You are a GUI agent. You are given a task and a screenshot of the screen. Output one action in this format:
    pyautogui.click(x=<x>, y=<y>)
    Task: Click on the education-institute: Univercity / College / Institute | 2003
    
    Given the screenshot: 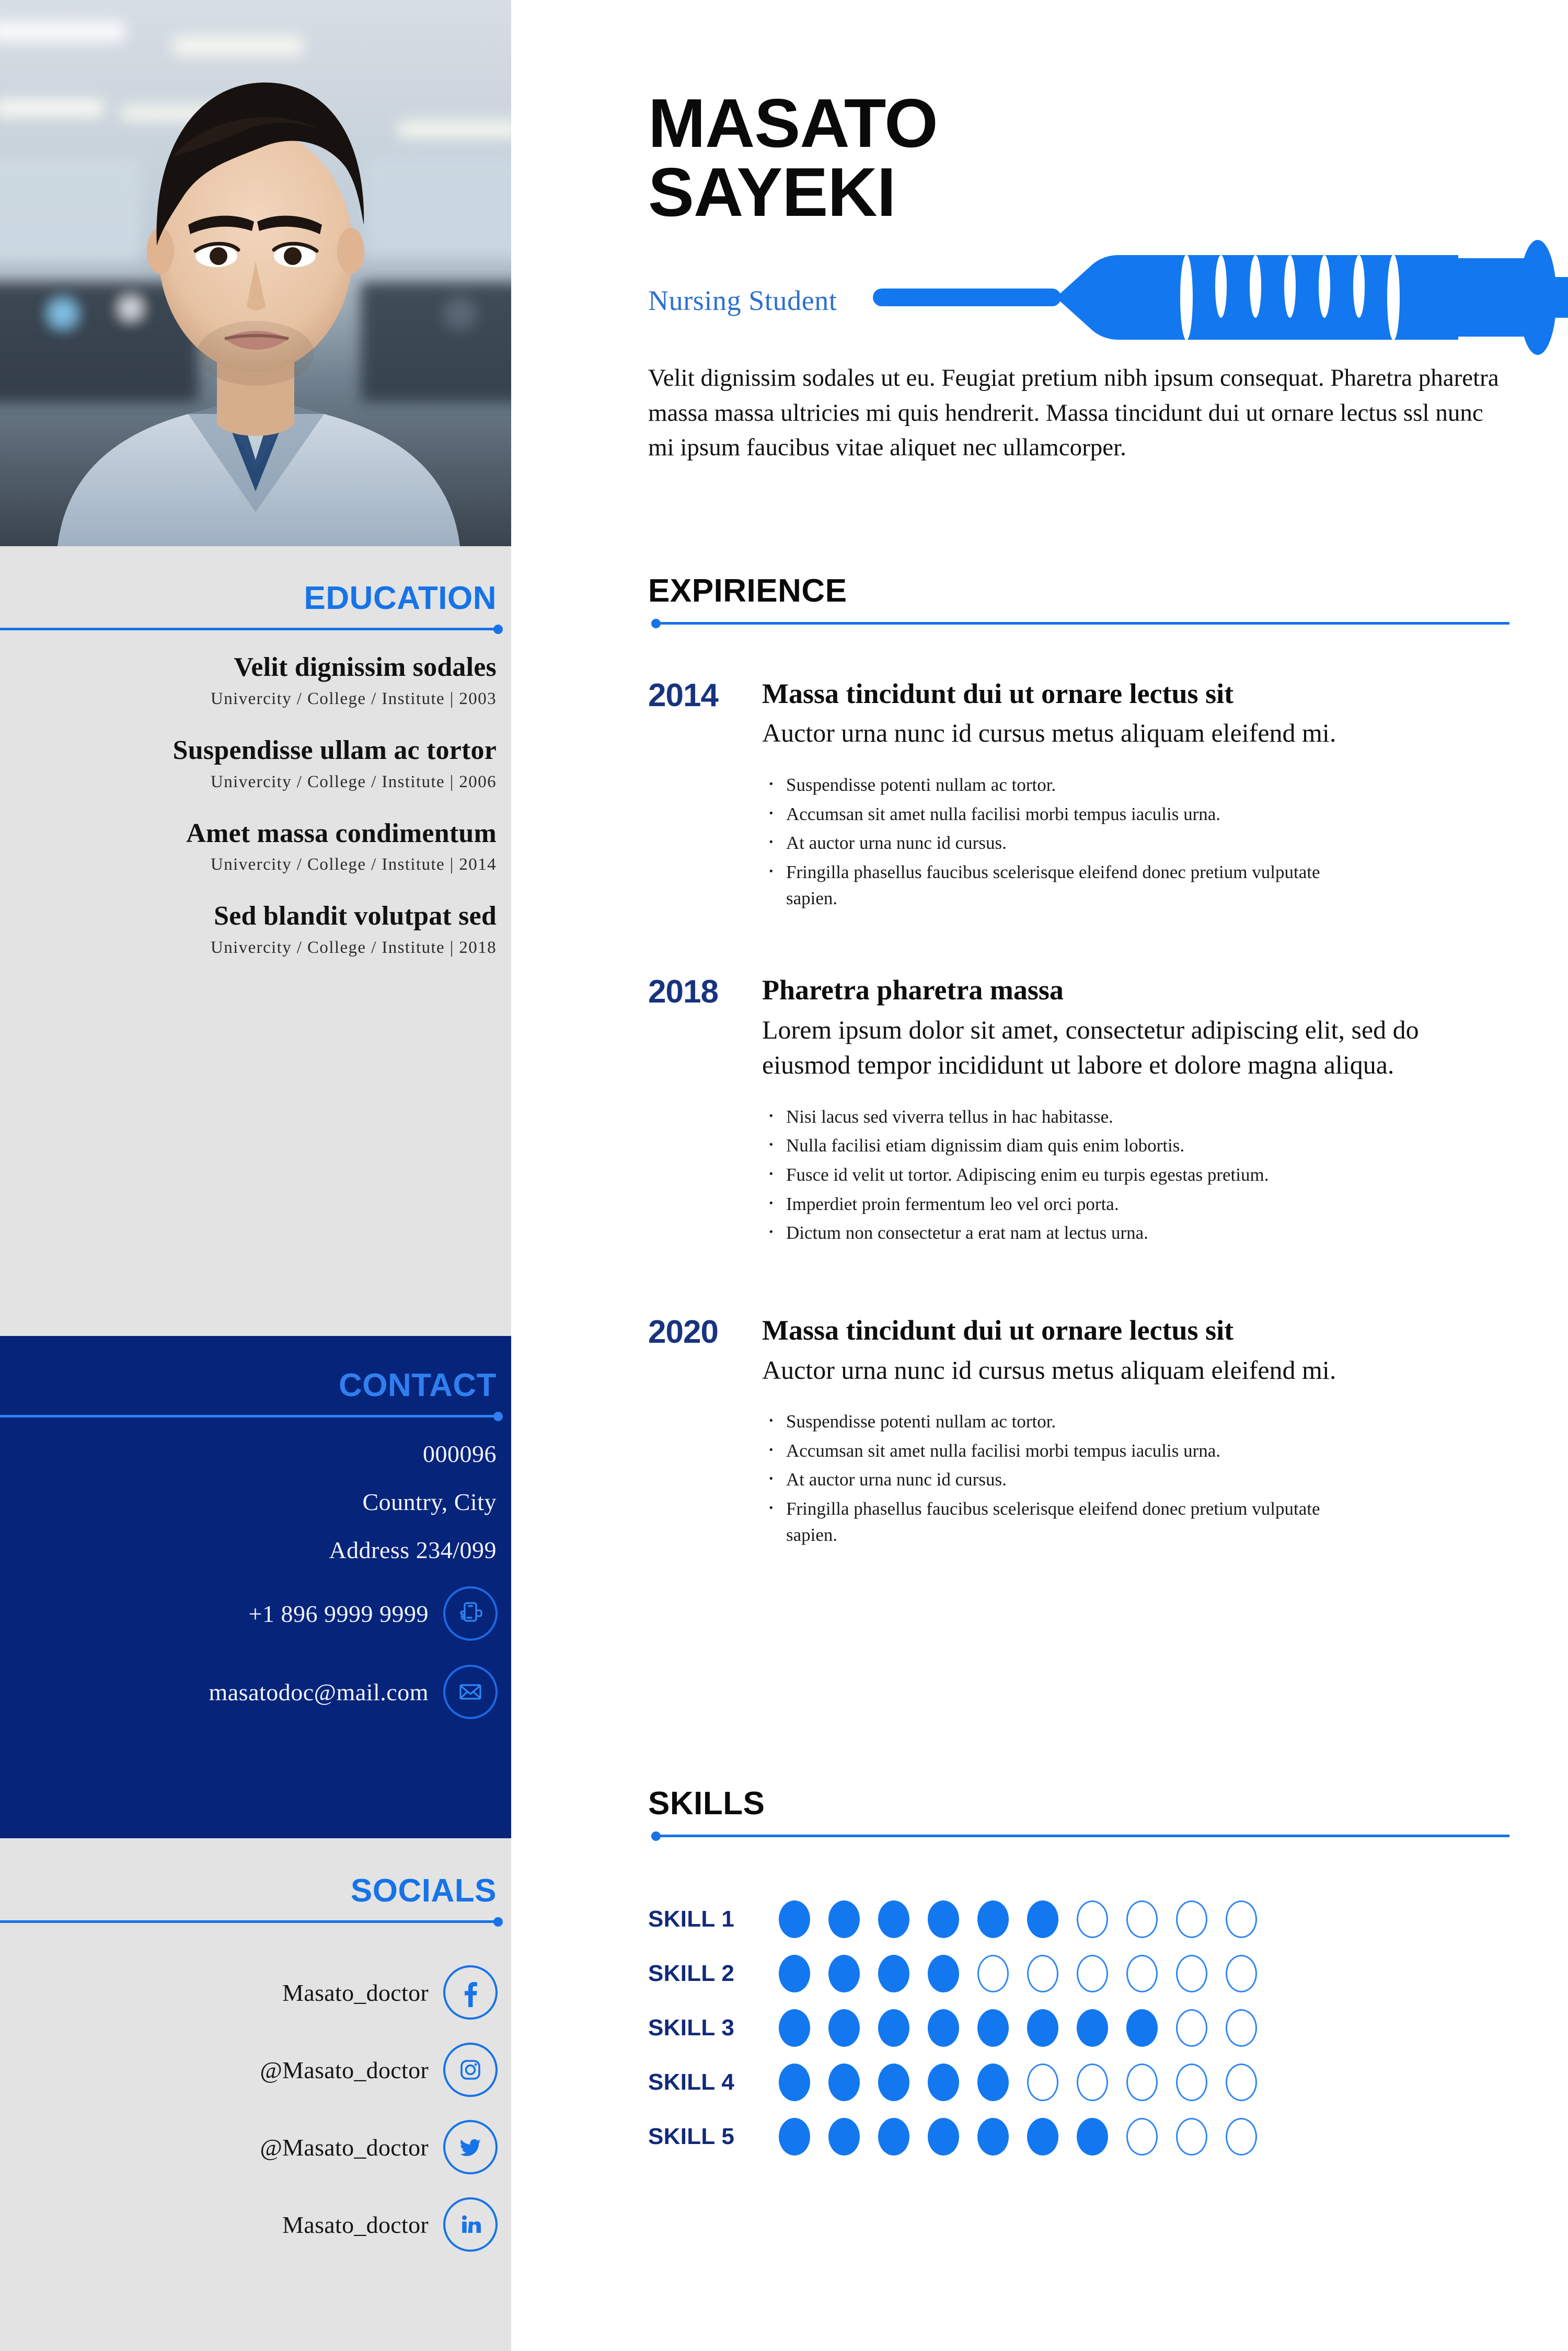 What is the action you would take?
    pyautogui.click(x=354, y=698)
    